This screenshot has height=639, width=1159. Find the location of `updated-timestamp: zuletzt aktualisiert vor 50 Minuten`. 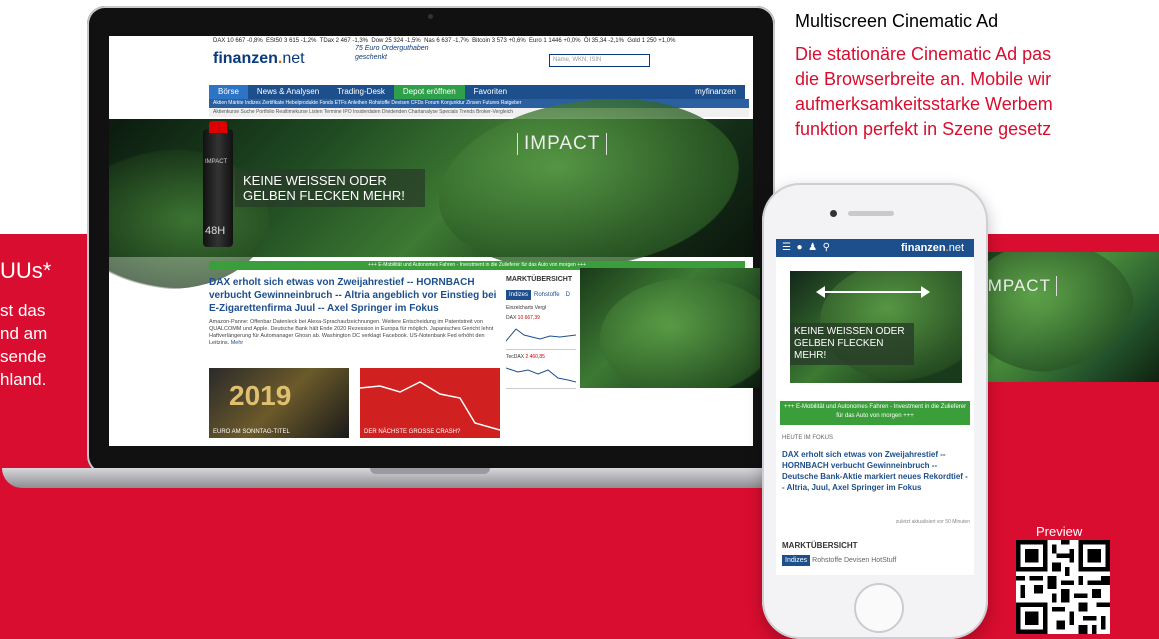

updated-timestamp: zuletzt aktualisiert vor 50 Minuten is located at coordinates (932, 522).